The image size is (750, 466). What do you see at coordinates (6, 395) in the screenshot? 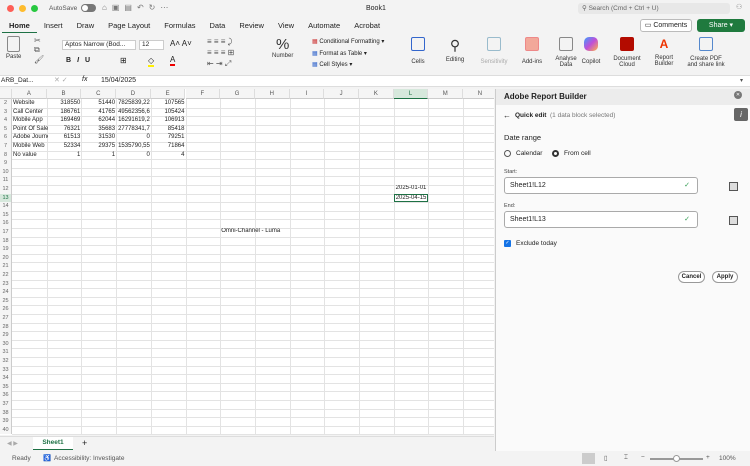
I see `row-header: 36` at bounding box center [6, 395].